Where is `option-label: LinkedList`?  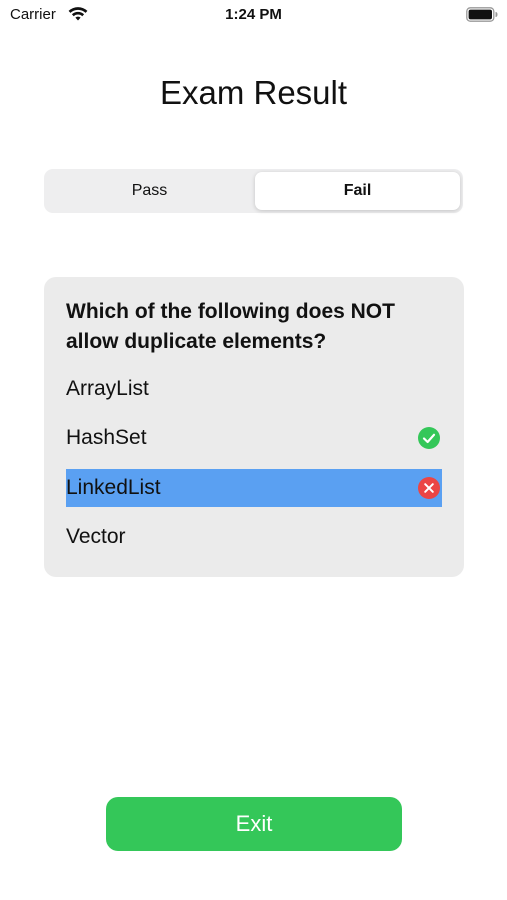
option-label: LinkedList is located at coordinates (113, 487).